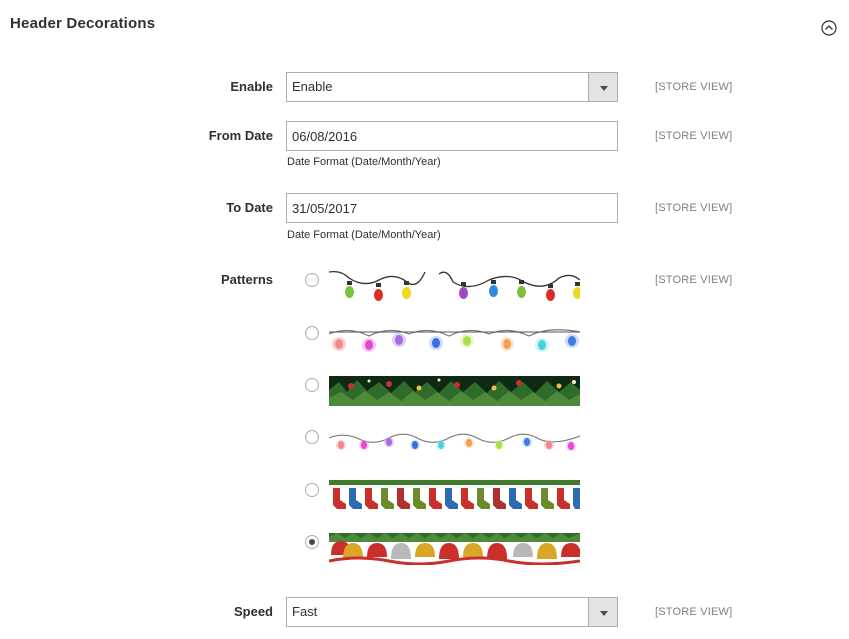 This screenshot has height=639, width=849. Describe the element at coordinates (694, 87) in the screenshot. I see `enable-scope: [STORE VIEW]` at that location.